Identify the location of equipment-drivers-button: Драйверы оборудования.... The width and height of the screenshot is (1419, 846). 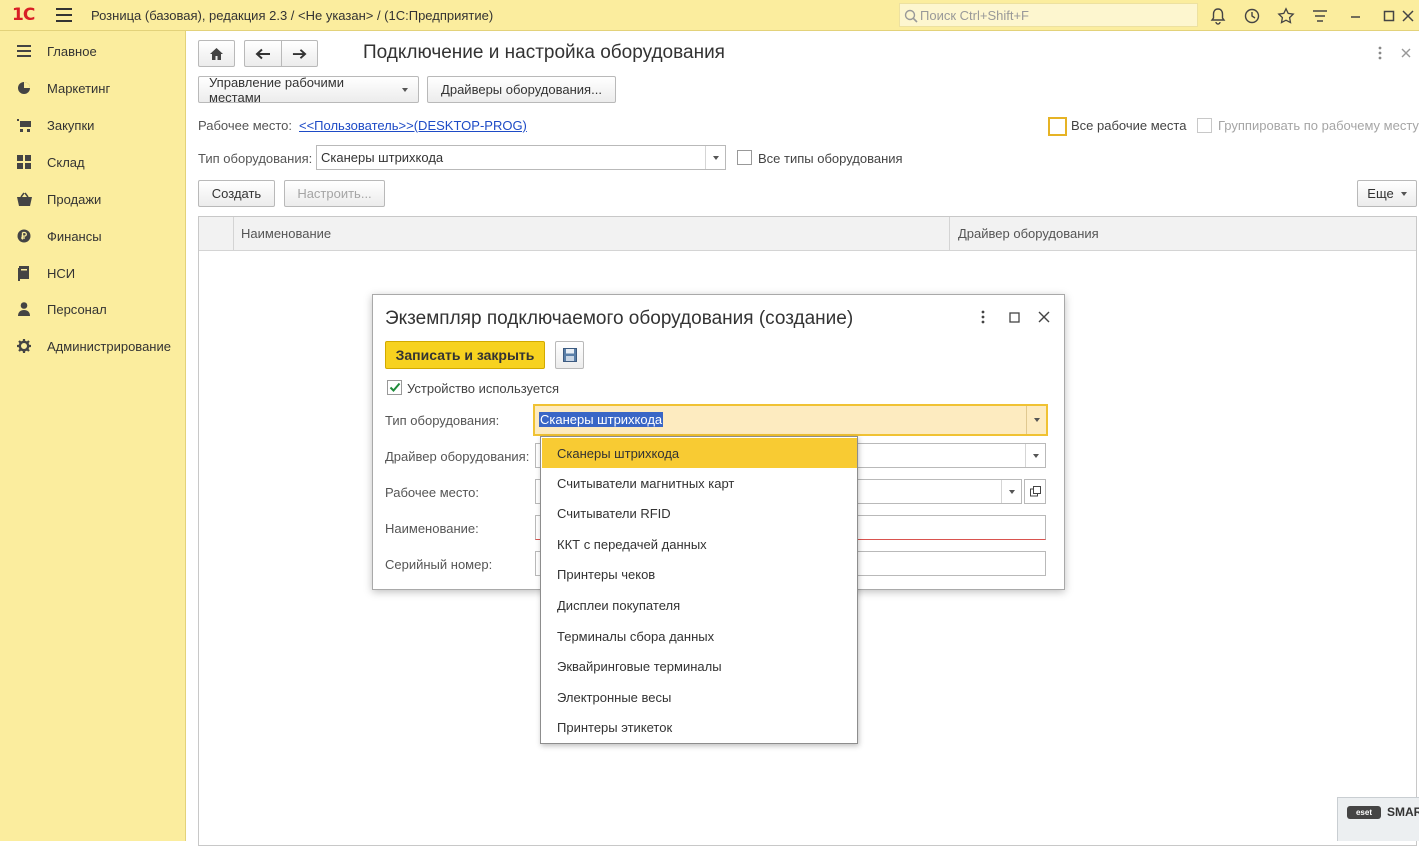
(521, 89).